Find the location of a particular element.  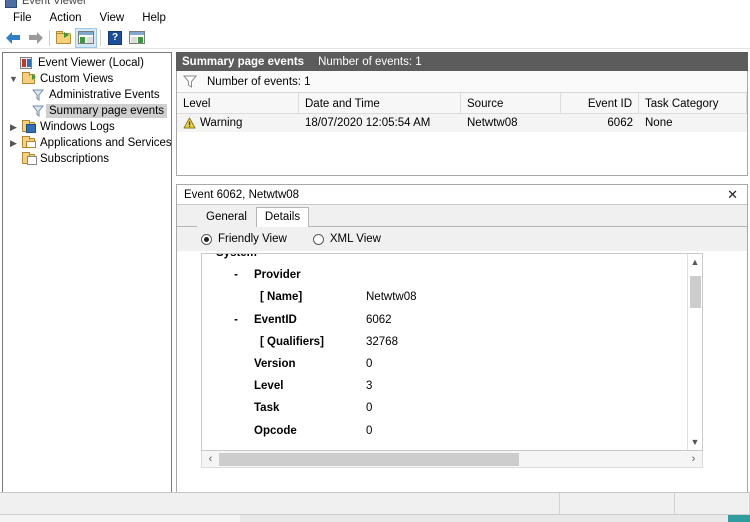

close-icon: ✕ is located at coordinates (732, 194).